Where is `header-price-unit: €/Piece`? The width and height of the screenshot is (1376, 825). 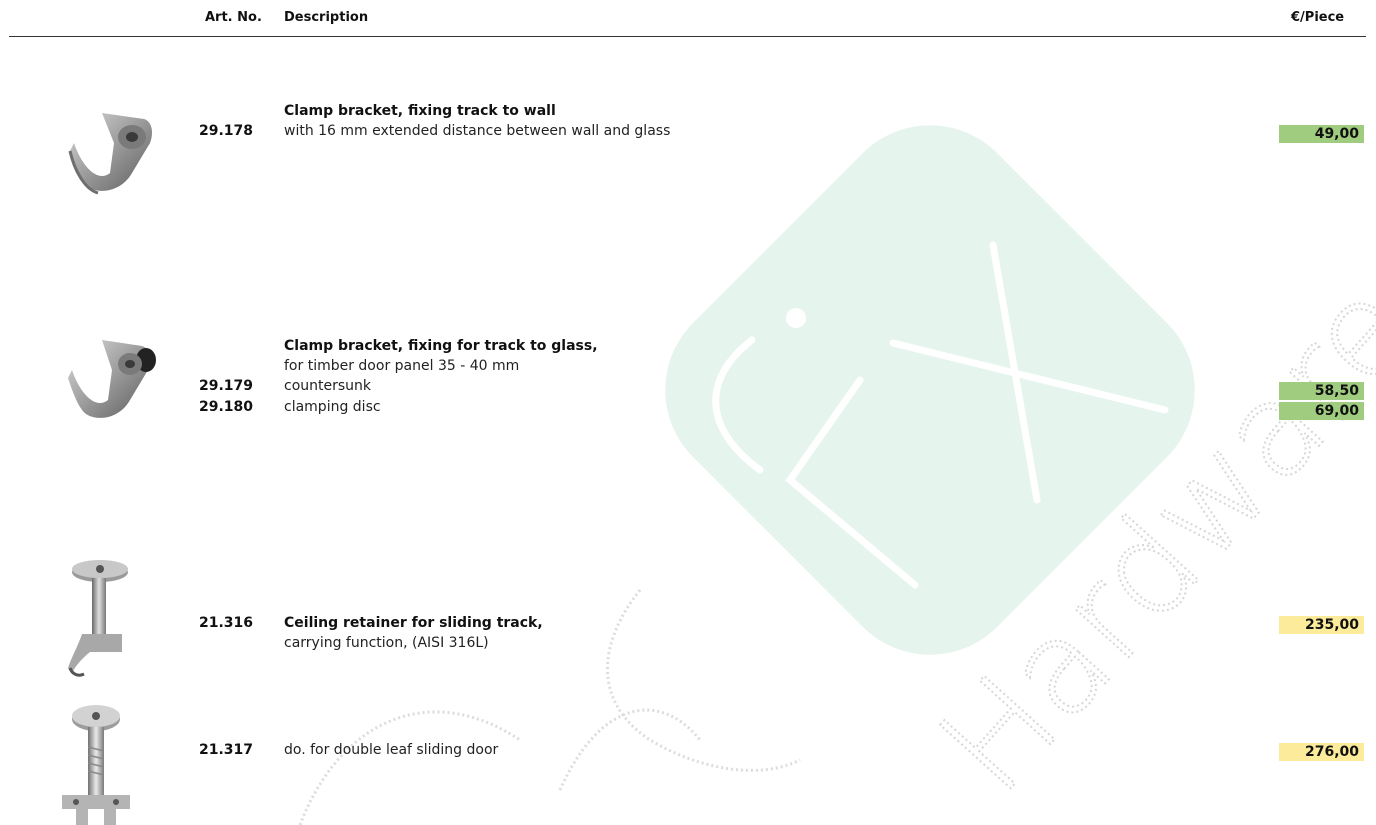
header-price-unit: €/Piece is located at coordinates (1318, 17).